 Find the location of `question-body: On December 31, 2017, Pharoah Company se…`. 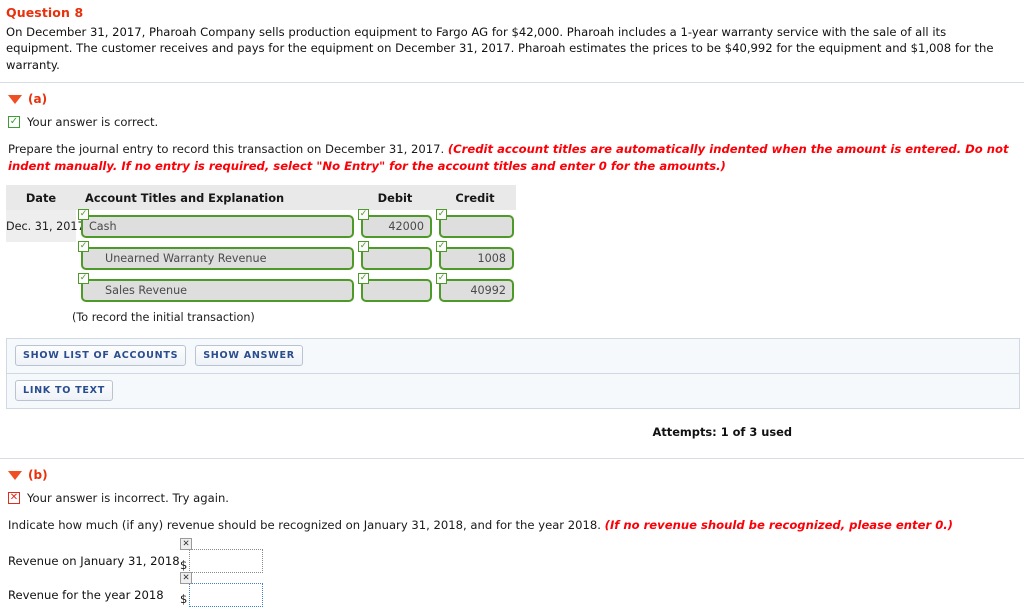

question-body: On December 31, 2017, Pharoah Company se… is located at coordinates (500, 48).